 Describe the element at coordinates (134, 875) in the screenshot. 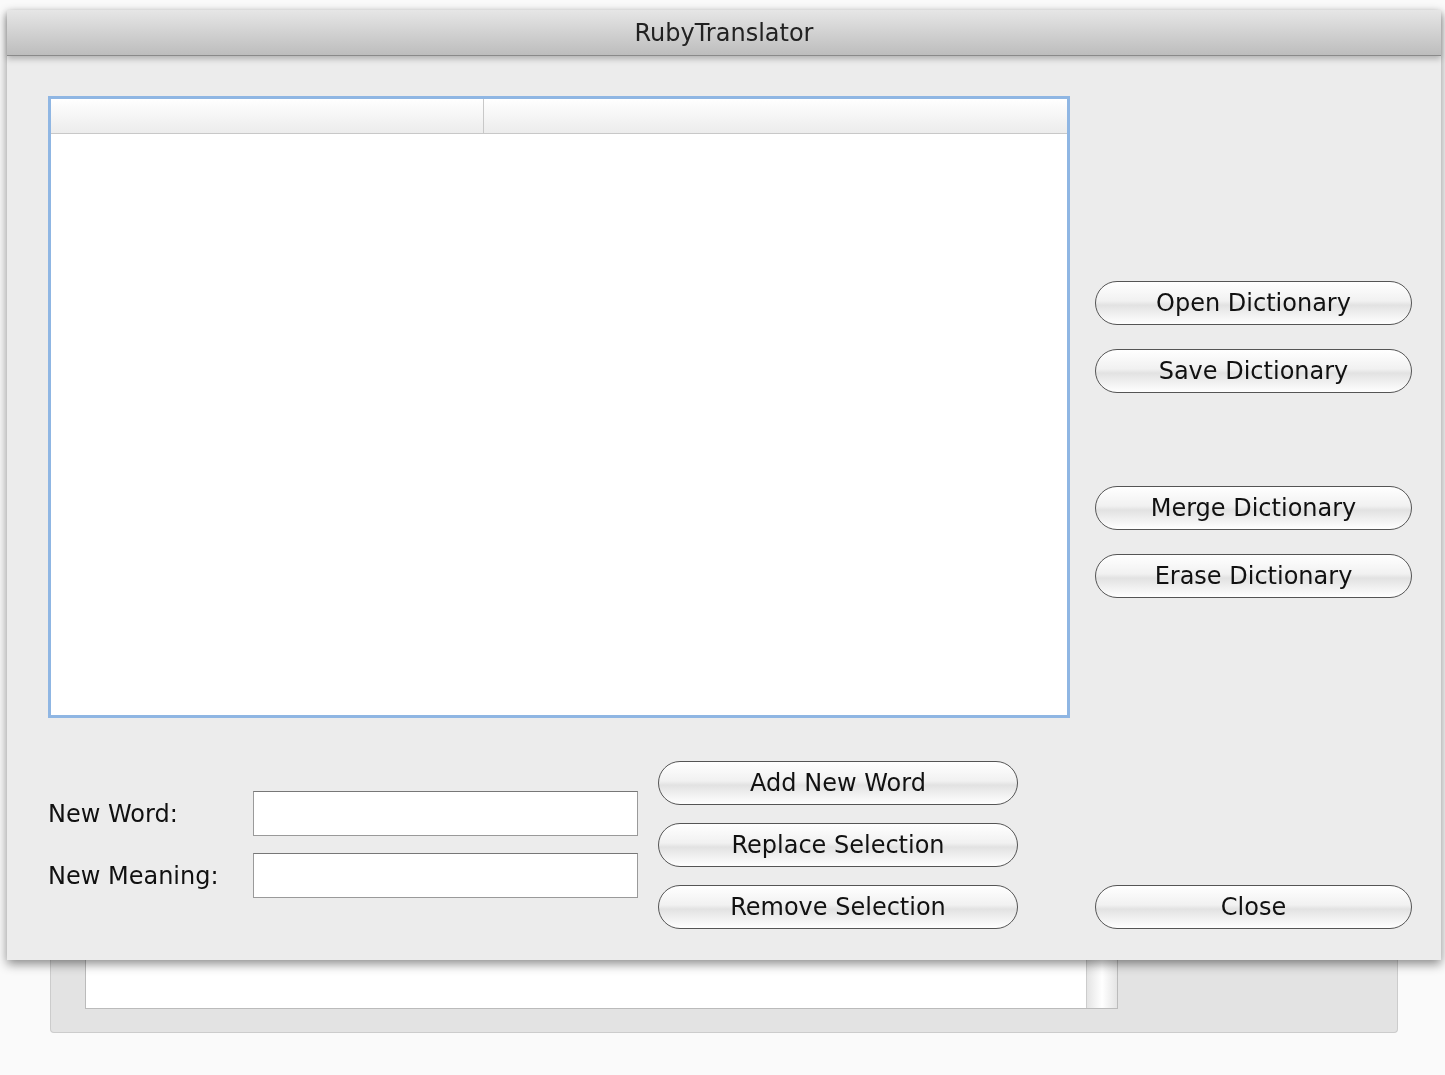

I see `field-label: New Meaning:` at that location.